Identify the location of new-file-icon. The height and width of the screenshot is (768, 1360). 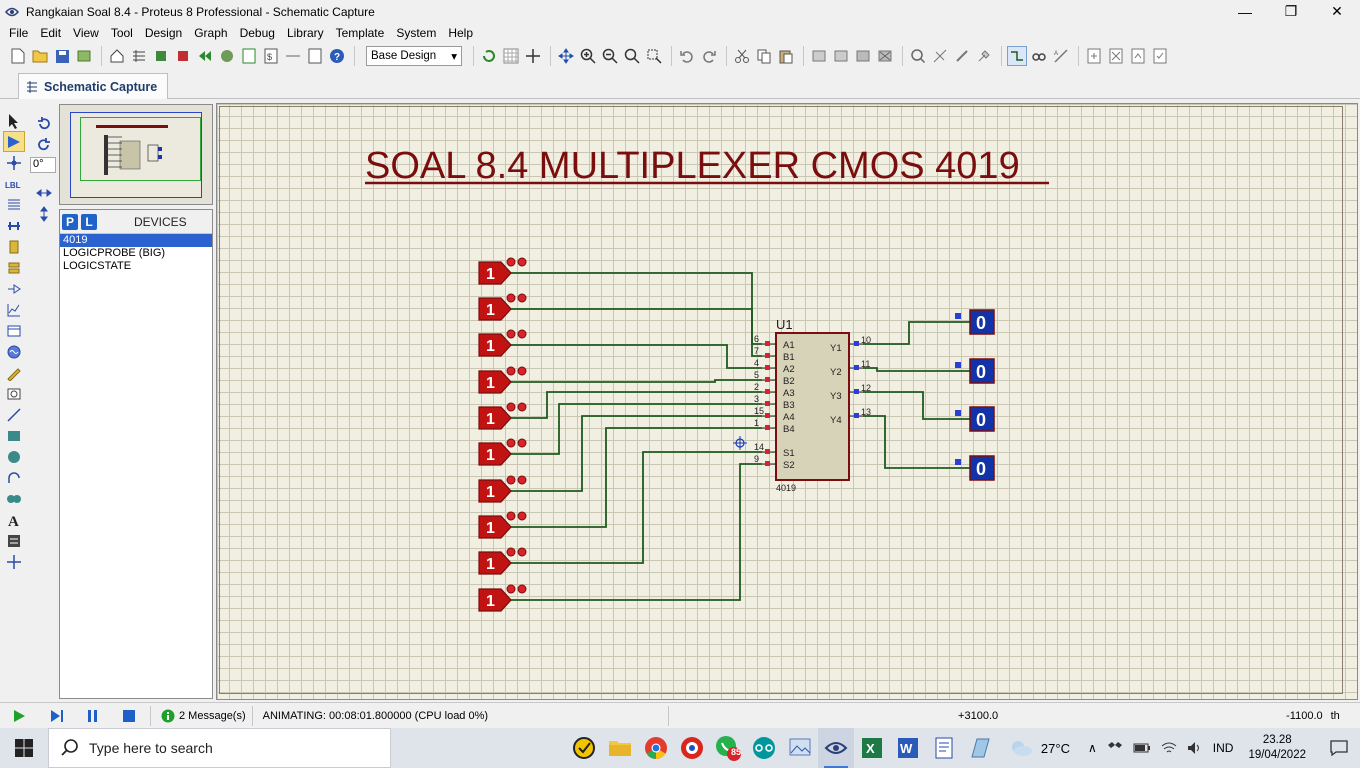
(18, 56).